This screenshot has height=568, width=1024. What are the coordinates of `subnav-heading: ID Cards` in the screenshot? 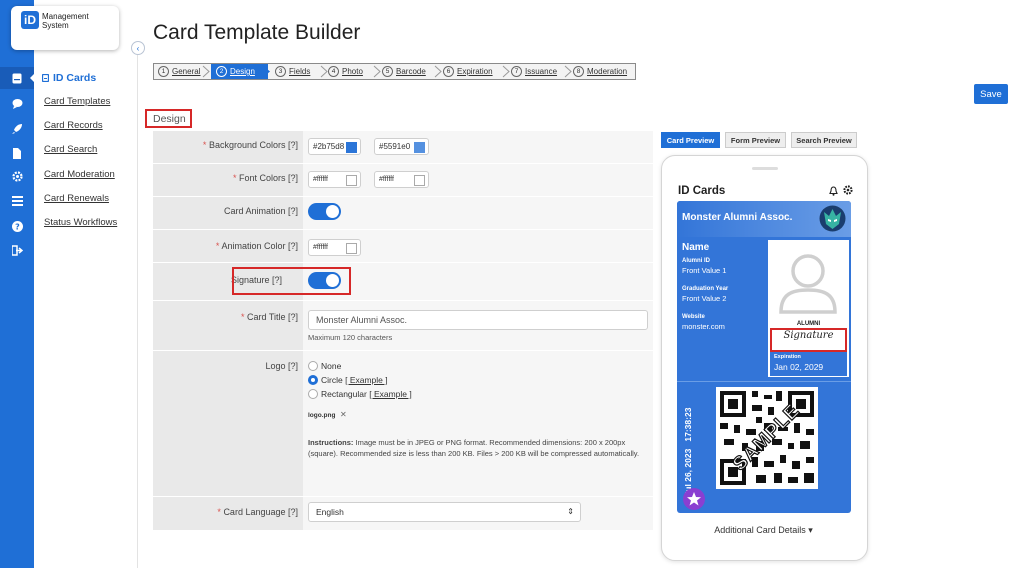 It's located at (69, 78).